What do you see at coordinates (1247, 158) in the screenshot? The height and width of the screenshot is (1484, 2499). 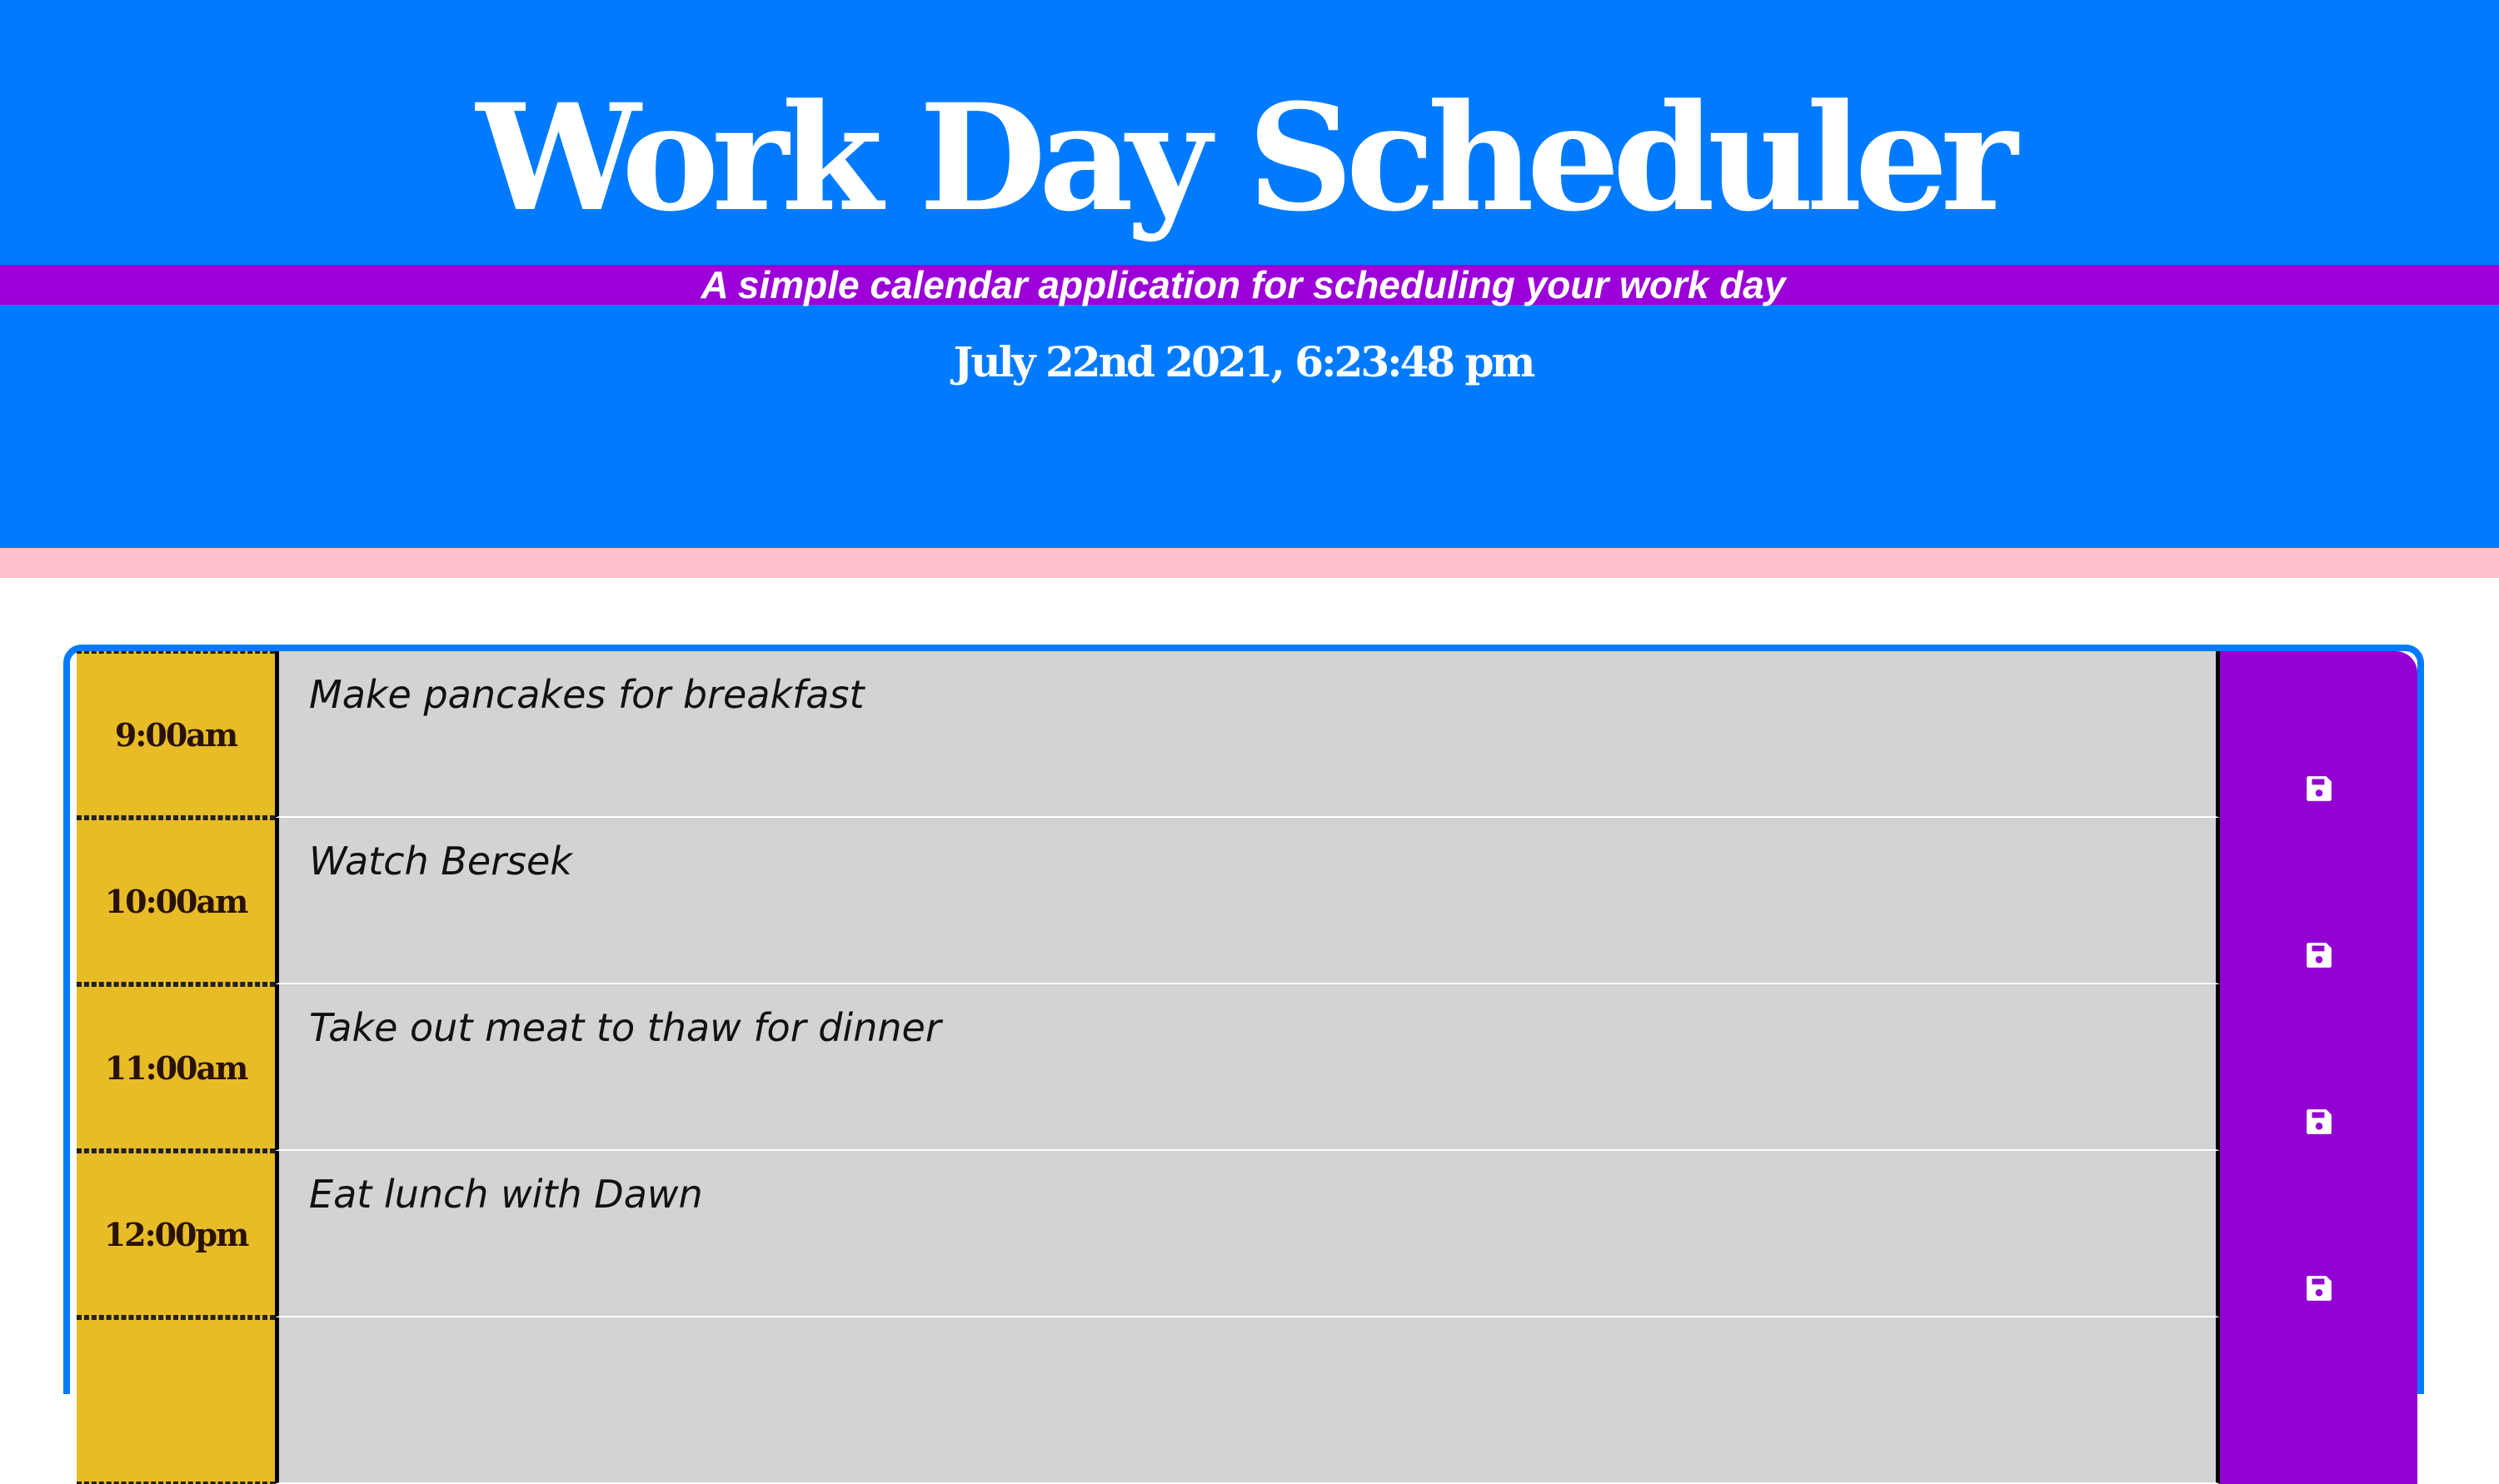 I see `page-title: Work Day Scheduler` at bounding box center [1247, 158].